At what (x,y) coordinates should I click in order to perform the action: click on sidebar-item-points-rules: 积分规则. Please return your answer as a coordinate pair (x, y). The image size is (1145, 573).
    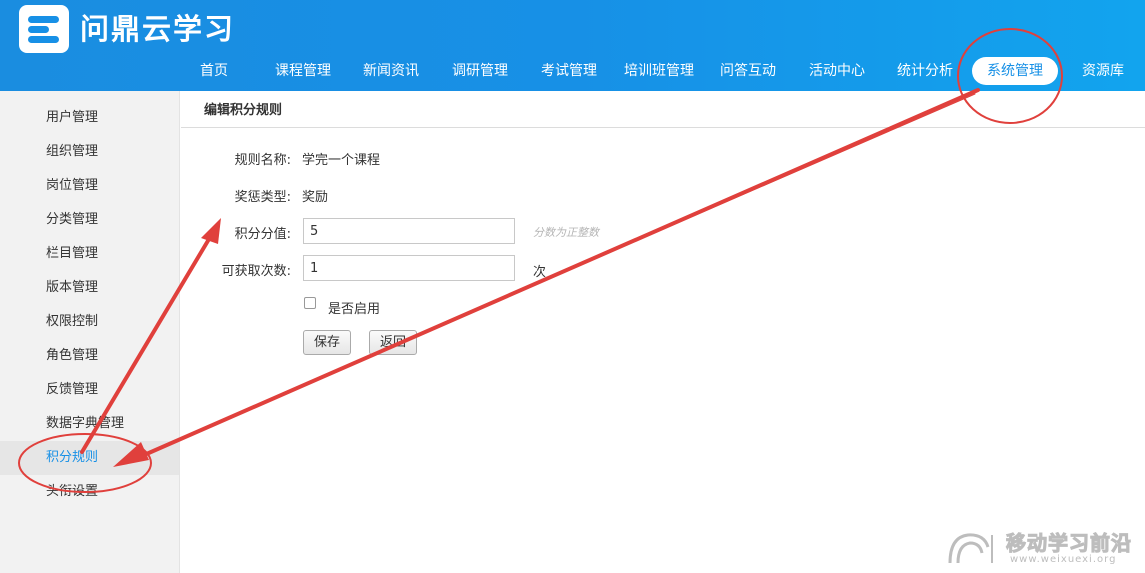
    Looking at the image, I should click on (89, 458).